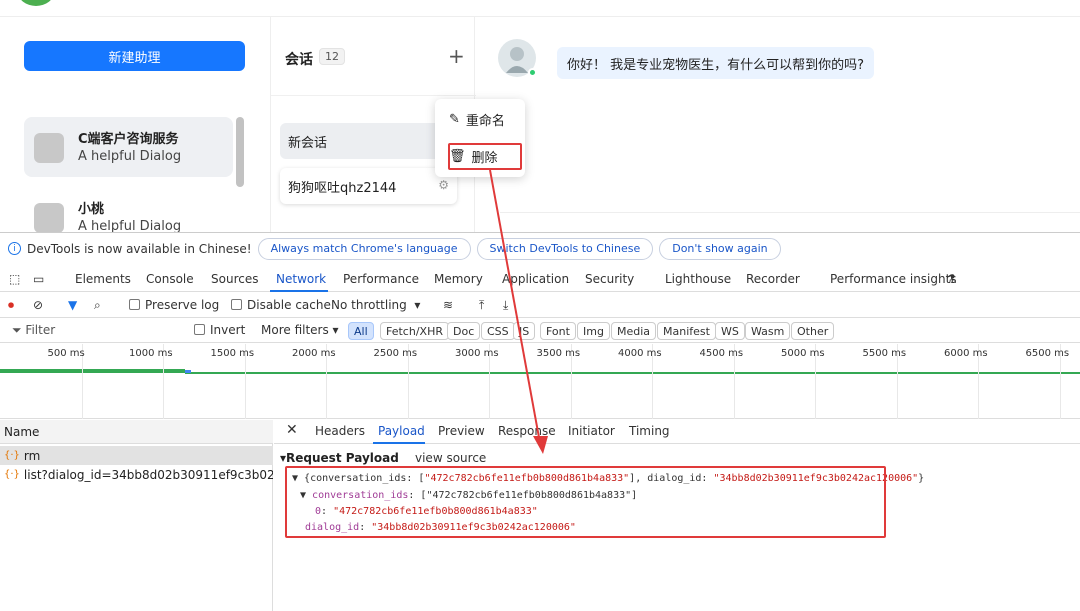  Describe the element at coordinates (395, 353) in the screenshot. I see `timeline-tick-label: 2500 ms` at that location.